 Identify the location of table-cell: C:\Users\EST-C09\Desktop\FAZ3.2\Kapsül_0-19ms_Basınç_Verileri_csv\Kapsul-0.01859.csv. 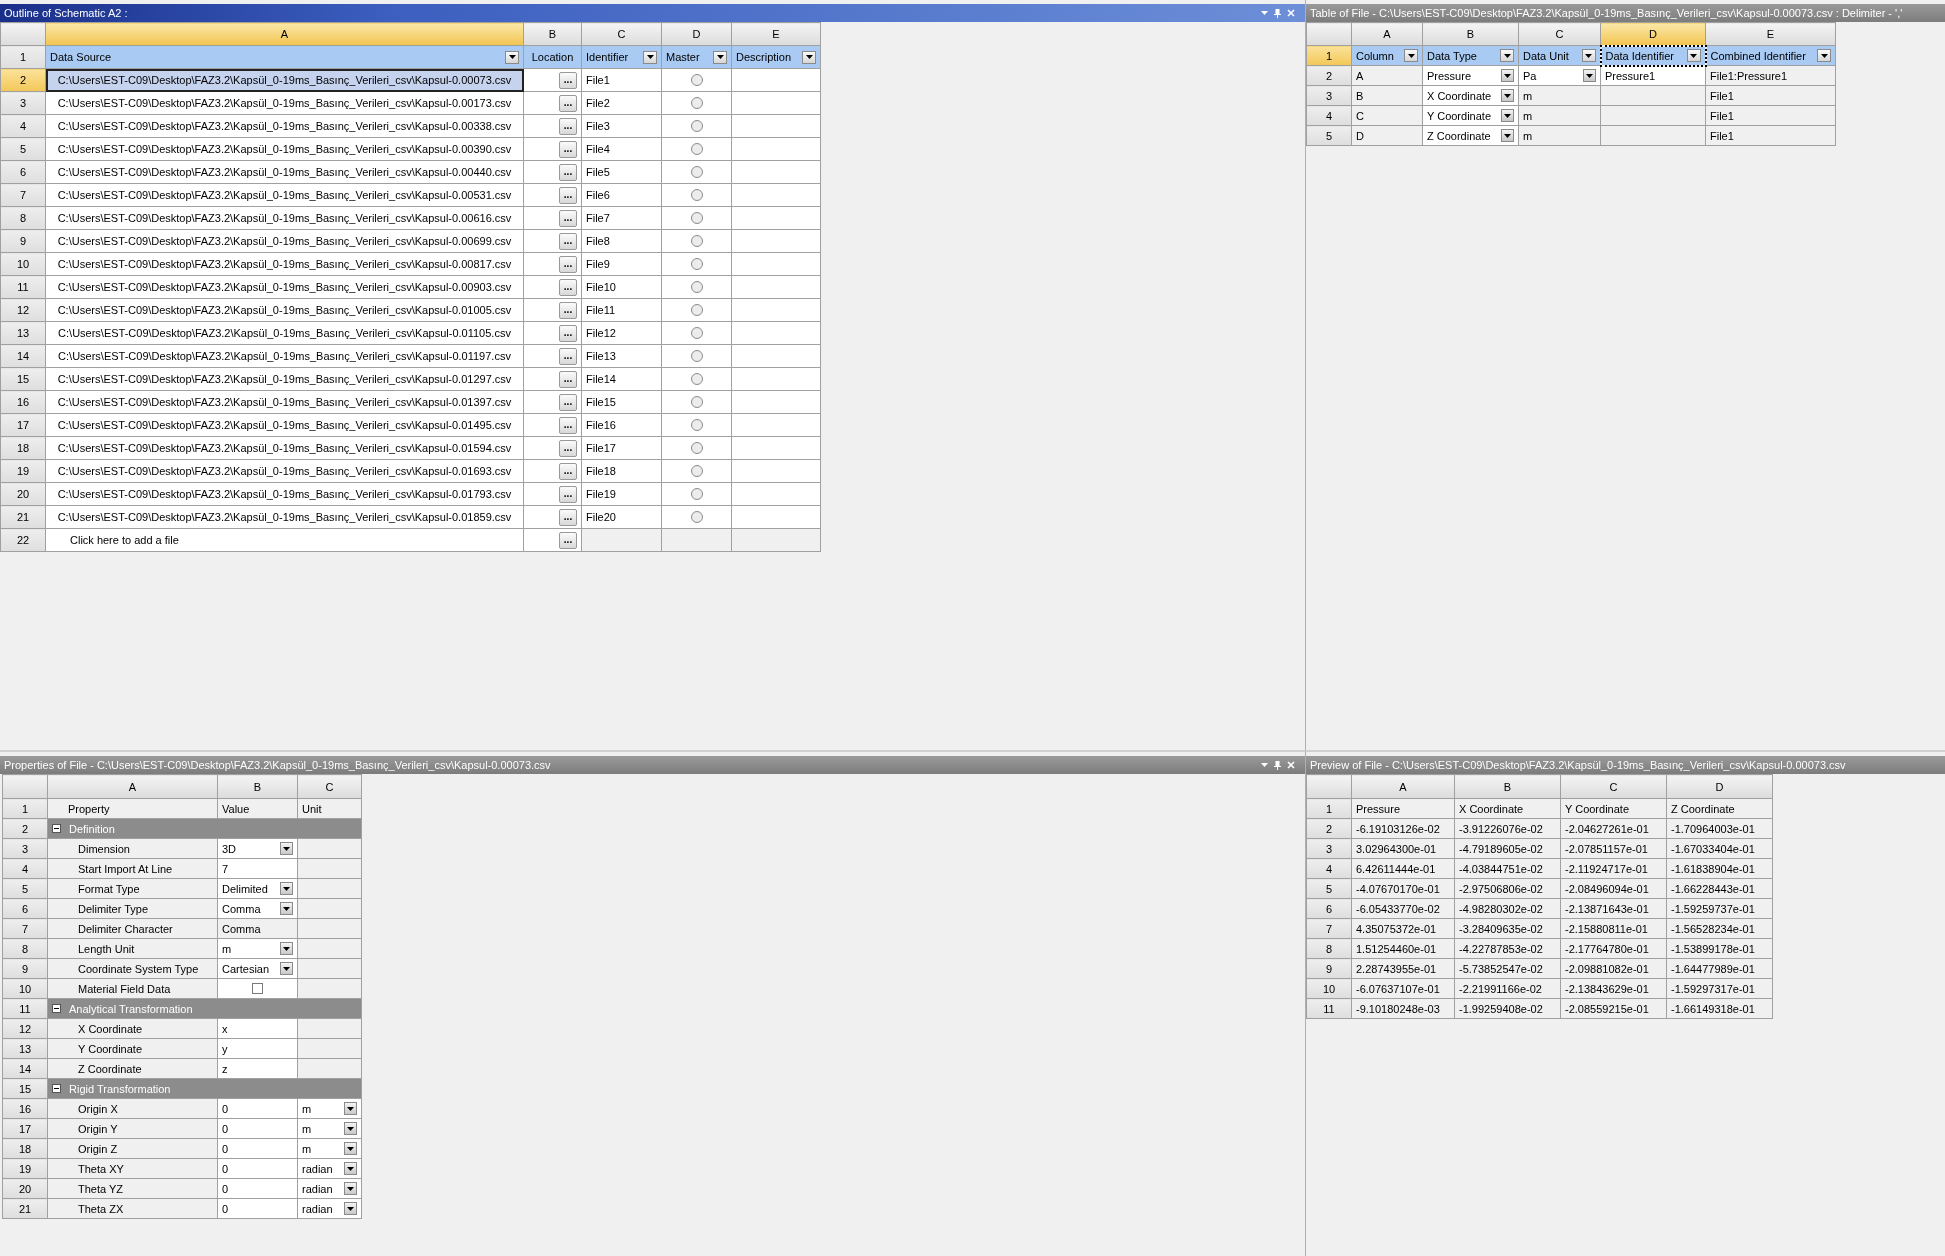
(284, 517).